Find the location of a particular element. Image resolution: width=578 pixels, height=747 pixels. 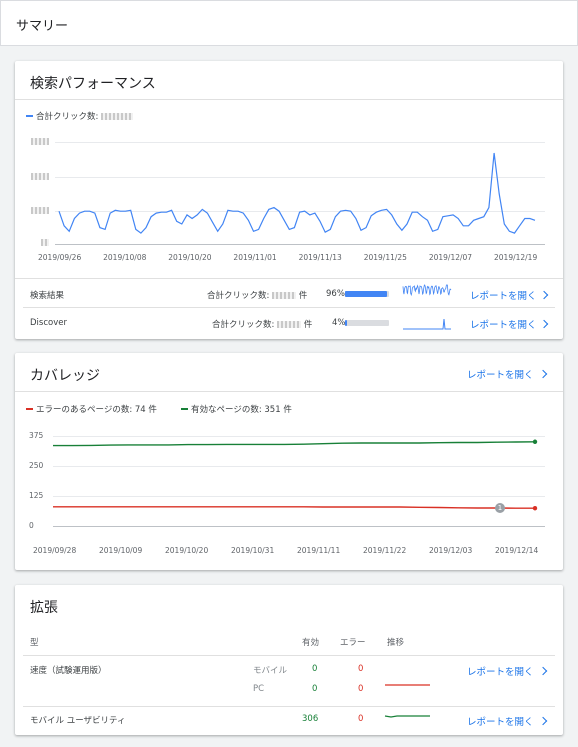

x-tick-label: 2019/09/28 is located at coordinates (55, 550).